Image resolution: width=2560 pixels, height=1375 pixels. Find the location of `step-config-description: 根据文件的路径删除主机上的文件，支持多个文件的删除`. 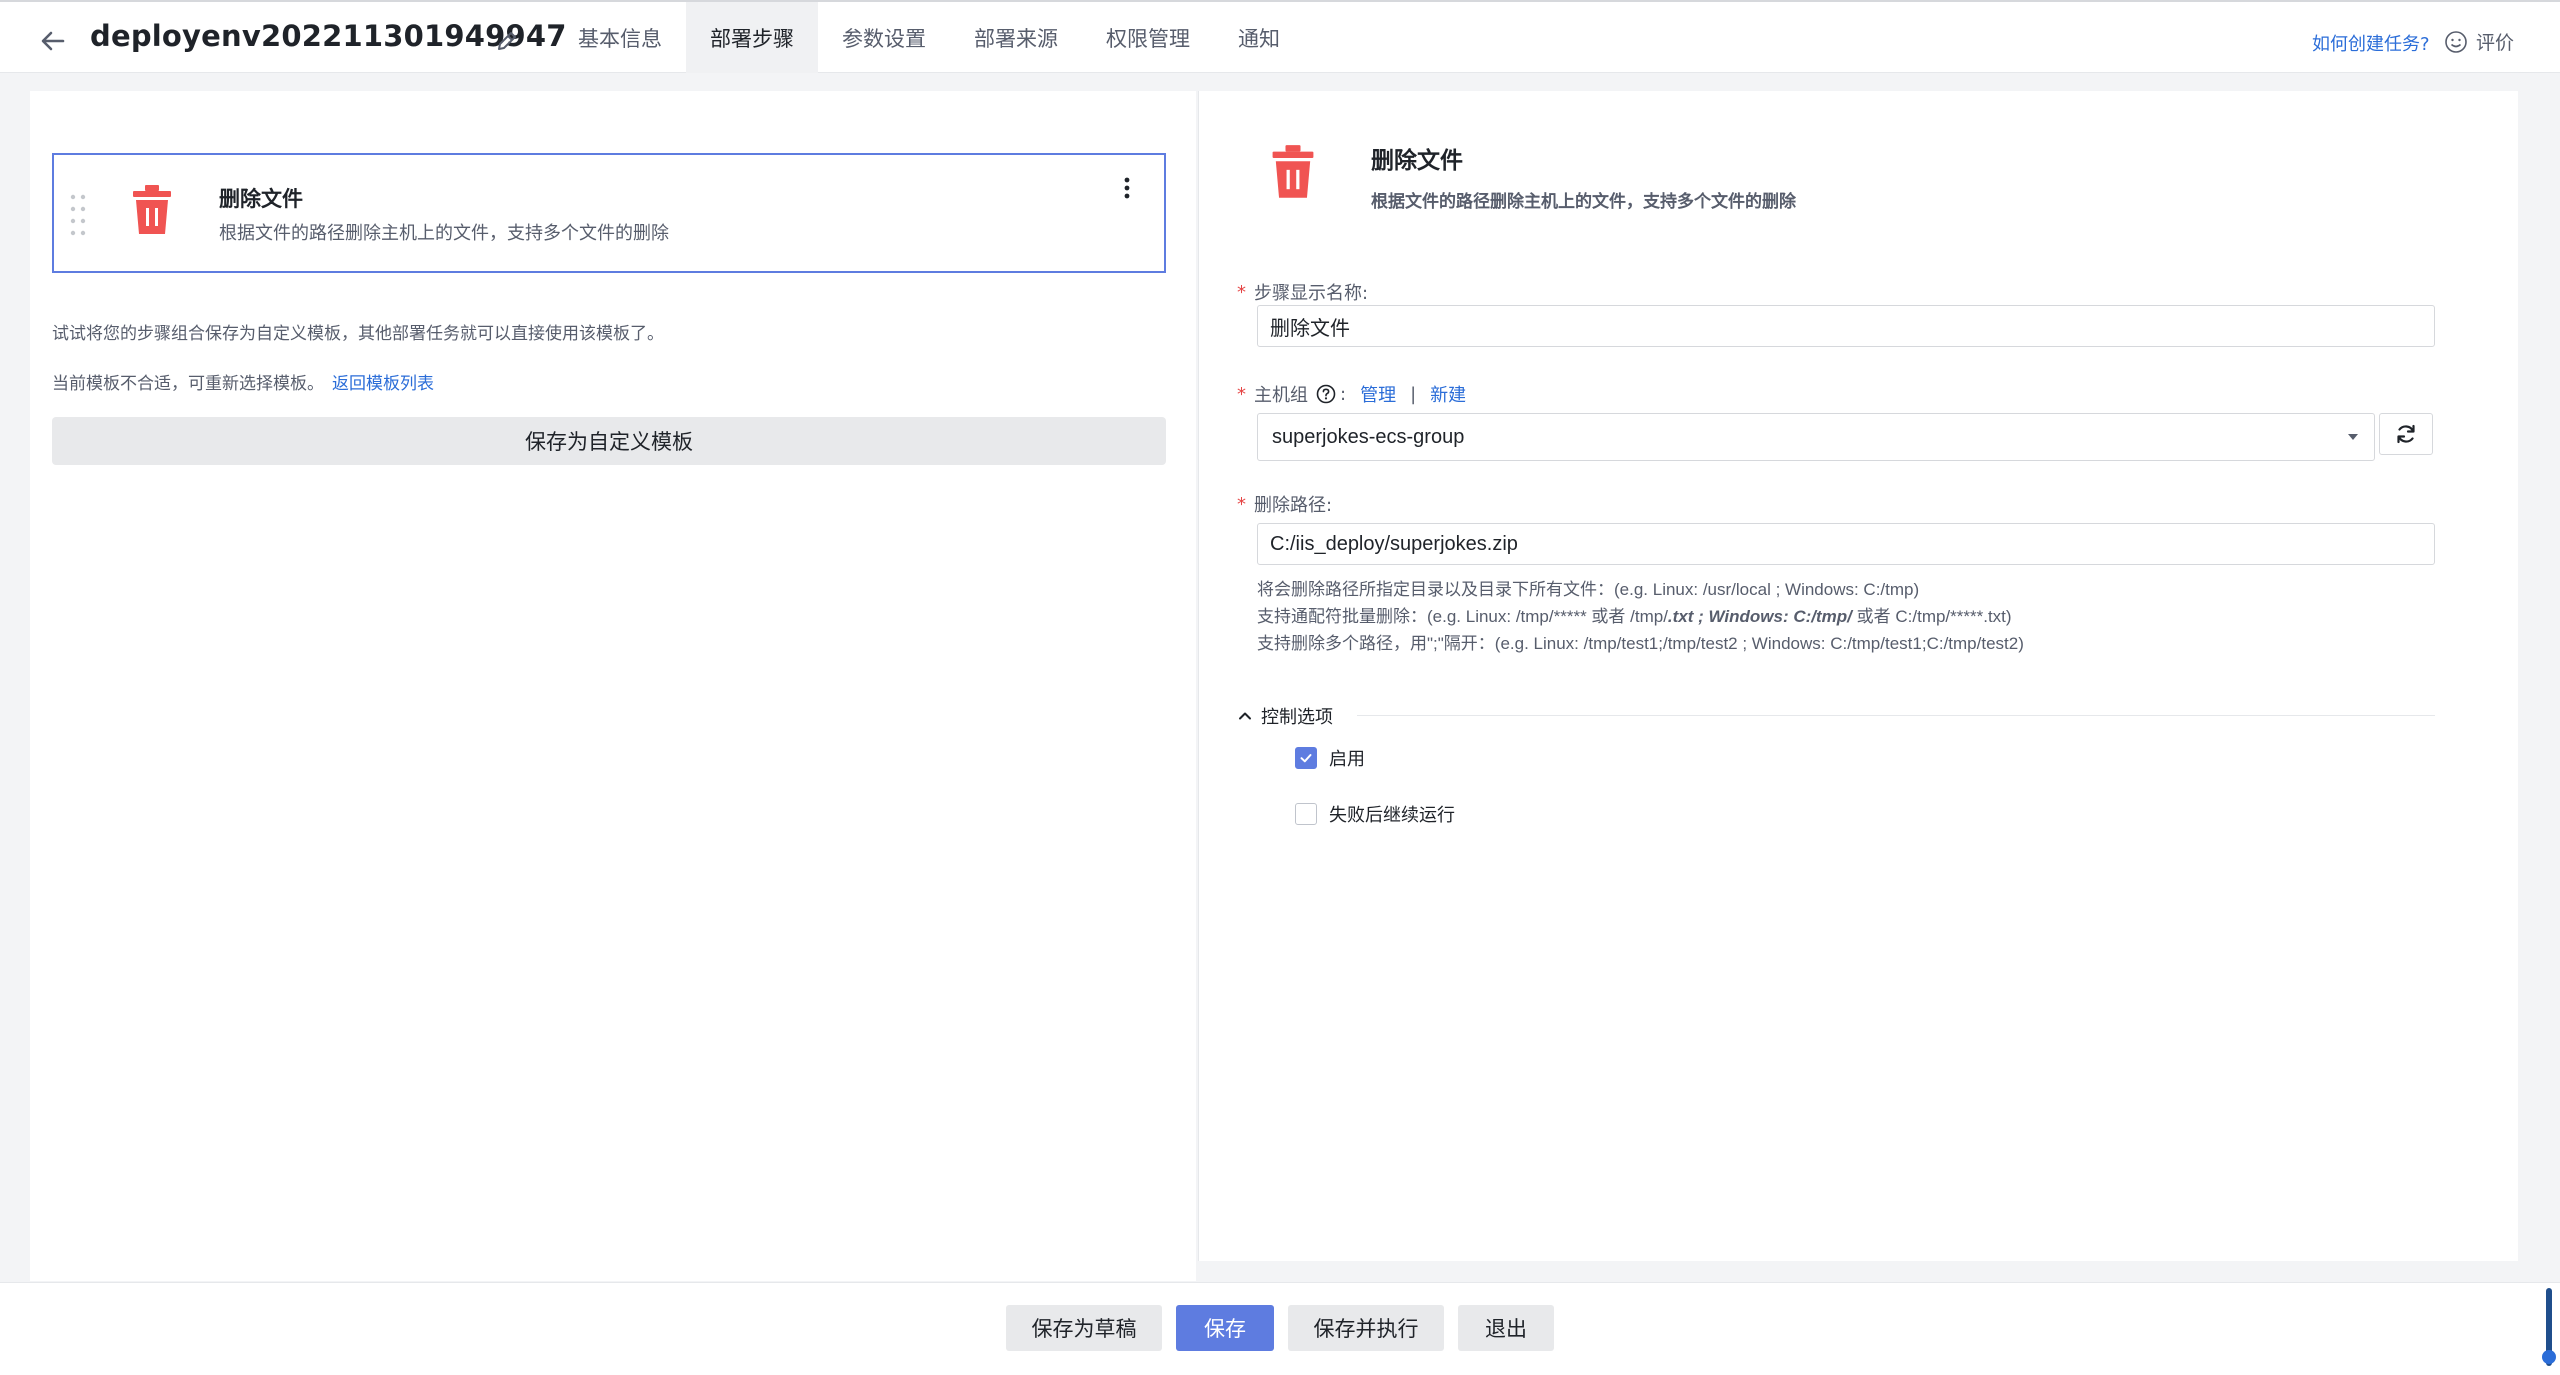

step-config-description: 根据文件的路径删除主机上的文件，支持多个文件的删除 is located at coordinates (1583, 202).